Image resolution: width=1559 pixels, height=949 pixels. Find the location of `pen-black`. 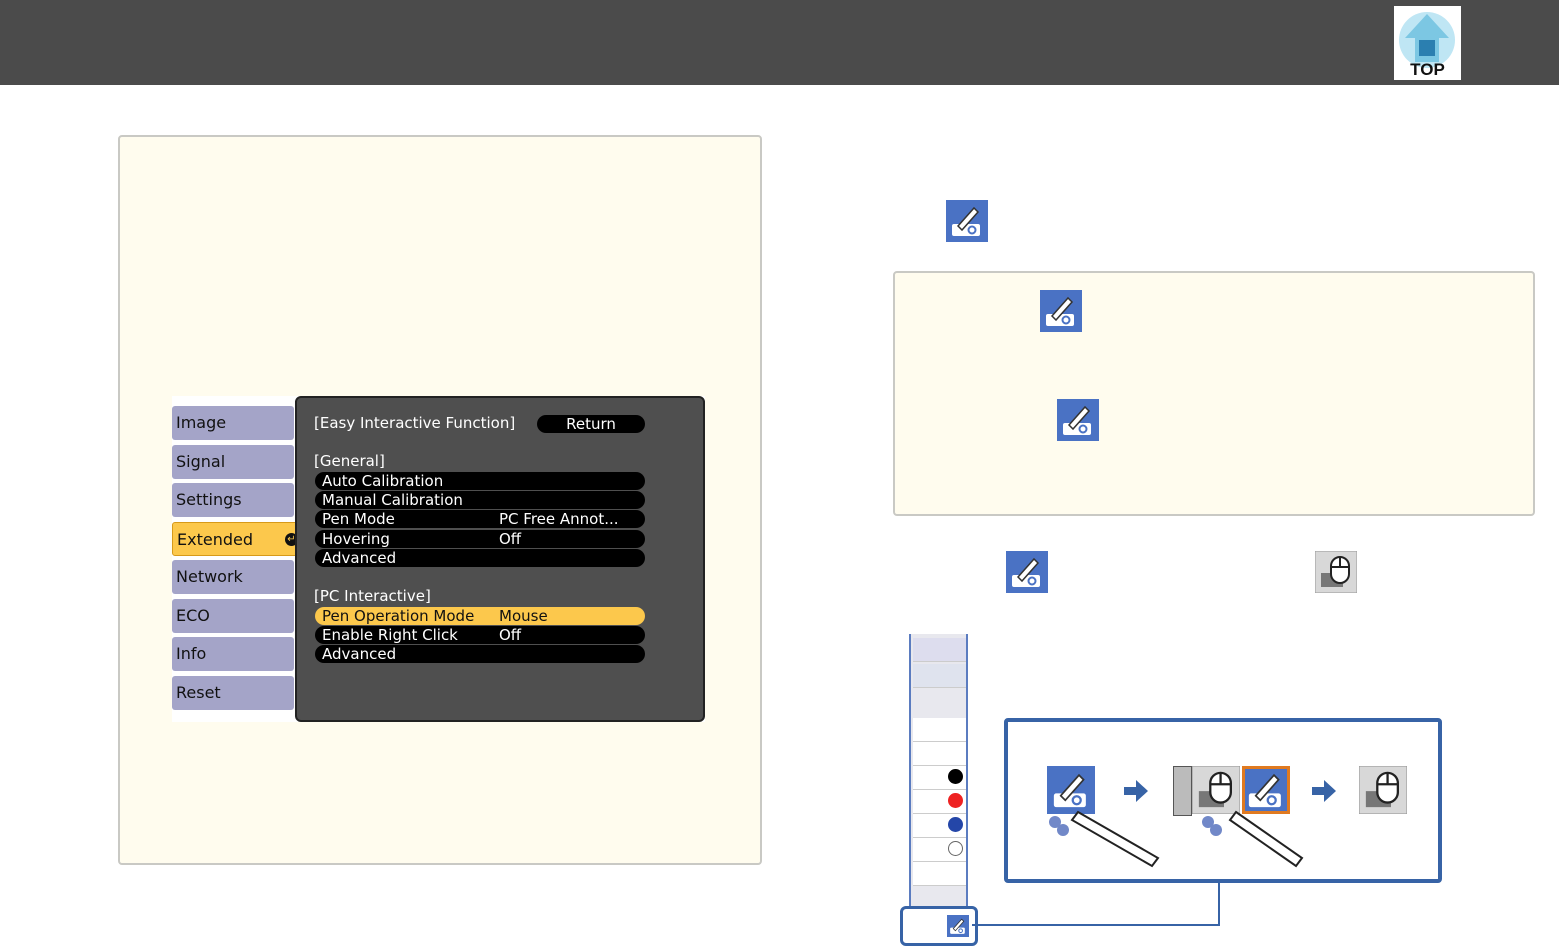

pen-black is located at coordinates (939, 778).